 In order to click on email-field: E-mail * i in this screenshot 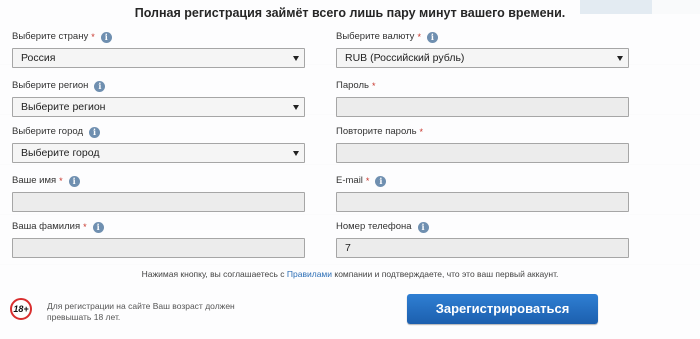, I will do `click(482, 193)`.